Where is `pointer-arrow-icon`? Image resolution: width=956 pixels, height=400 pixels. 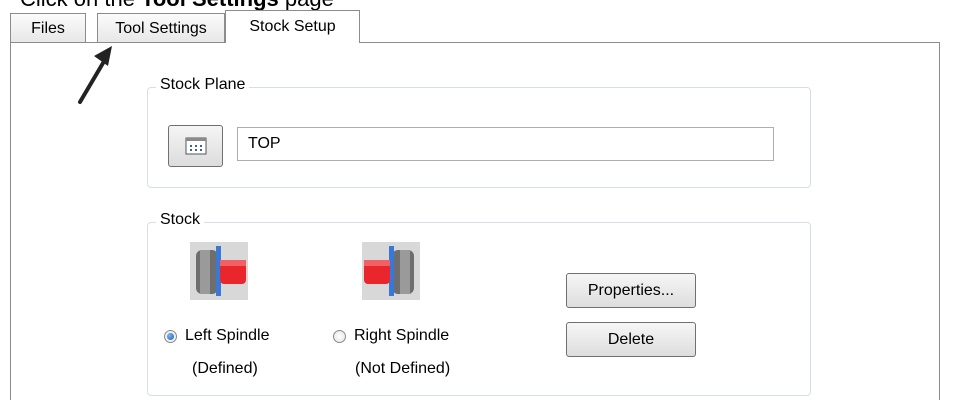
pointer-arrow-icon is located at coordinates (95, 75).